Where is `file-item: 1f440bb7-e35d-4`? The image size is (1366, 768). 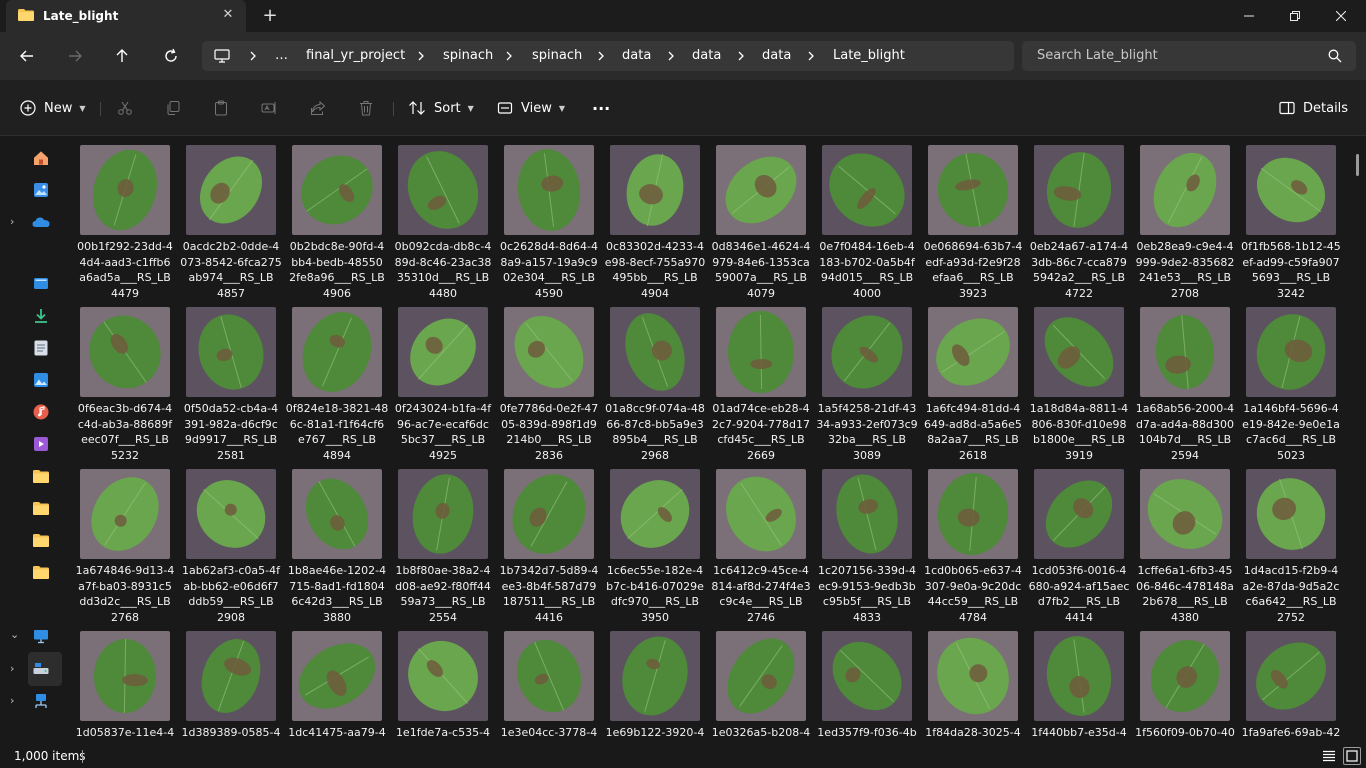
file-item: 1f440bb7-e35d-4 is located at coordinates (1079, 683).